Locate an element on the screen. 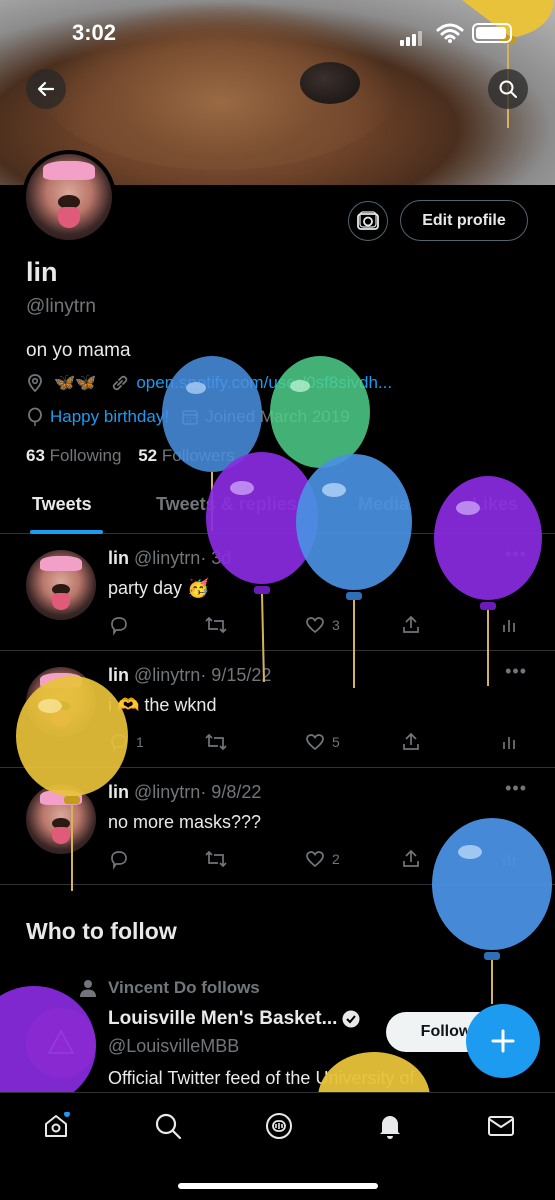 The height and width of the screenshot is (1200, 555). suggestion-handle: @LouisvilleMBB is located at coordinates (174, 1046).